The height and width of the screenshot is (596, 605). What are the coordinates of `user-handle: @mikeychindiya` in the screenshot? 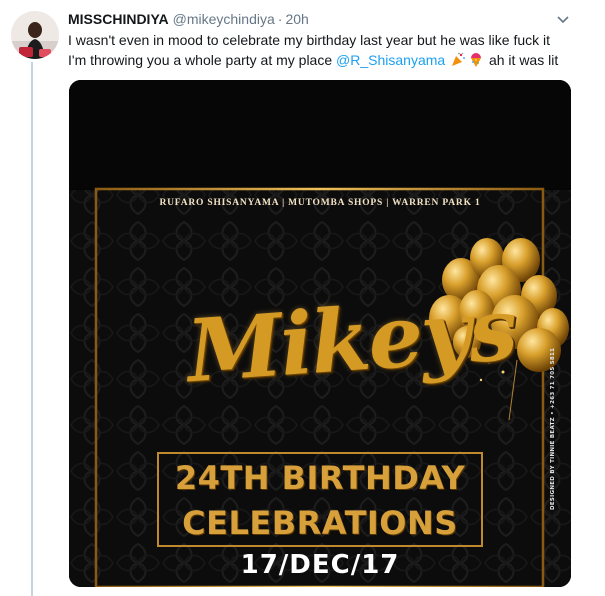 It's located at (224, 19).